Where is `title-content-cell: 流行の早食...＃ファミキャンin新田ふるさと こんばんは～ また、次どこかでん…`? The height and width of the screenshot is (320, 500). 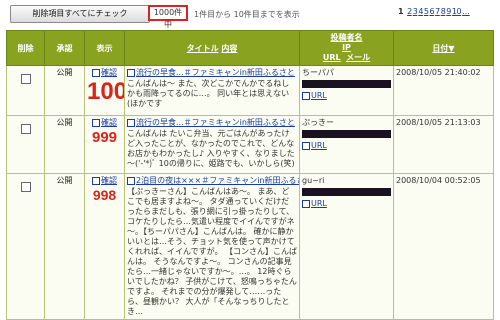 title-content-cell: 流行の早食...＃ファミキャンin新田ふるさと こんばんは～ また、次どこかでん… is located at coordinates (212, 90).